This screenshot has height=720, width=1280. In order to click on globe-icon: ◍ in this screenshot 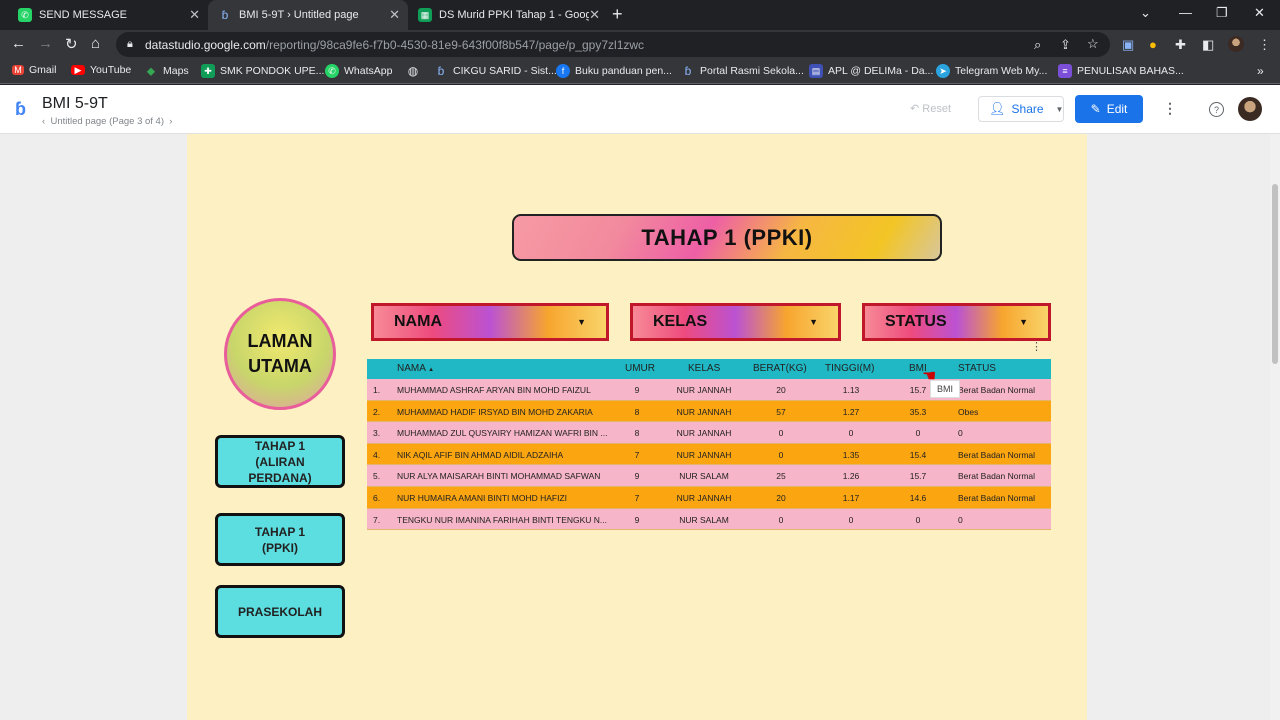, I will do `click(413, 71)`.